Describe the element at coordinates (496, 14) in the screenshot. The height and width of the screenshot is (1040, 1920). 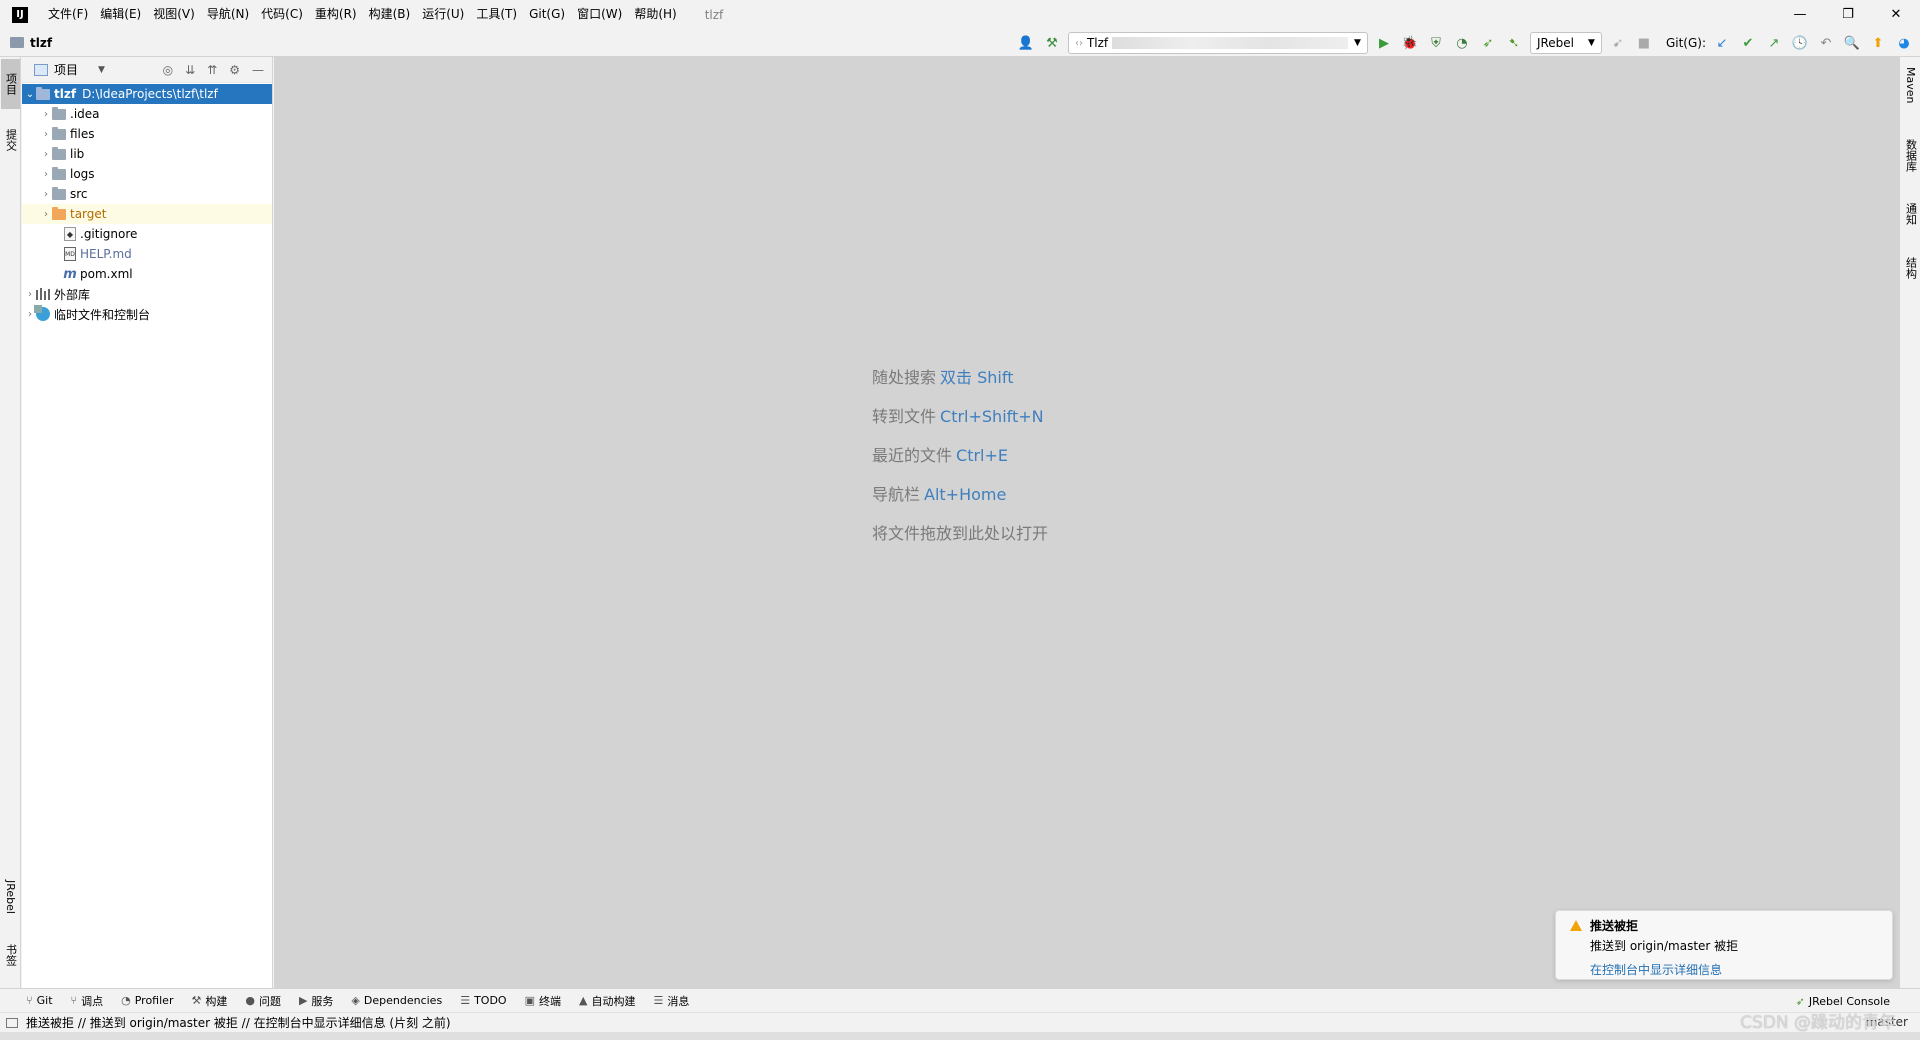
I see `menu-tools: 工具(T)` at that location.